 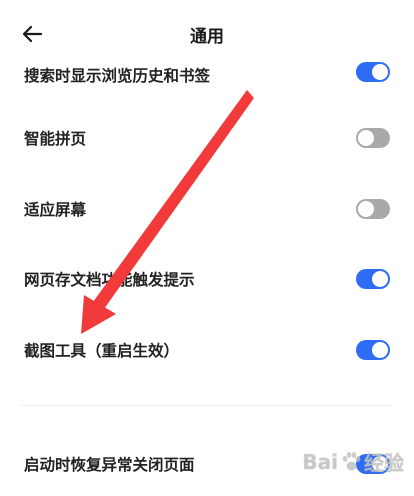 What do you see at coordinates (117, 76) in the screenshot?
I see `setting-label: 搜索时显示浏览历史和书签` at bounding box center [117, 76].